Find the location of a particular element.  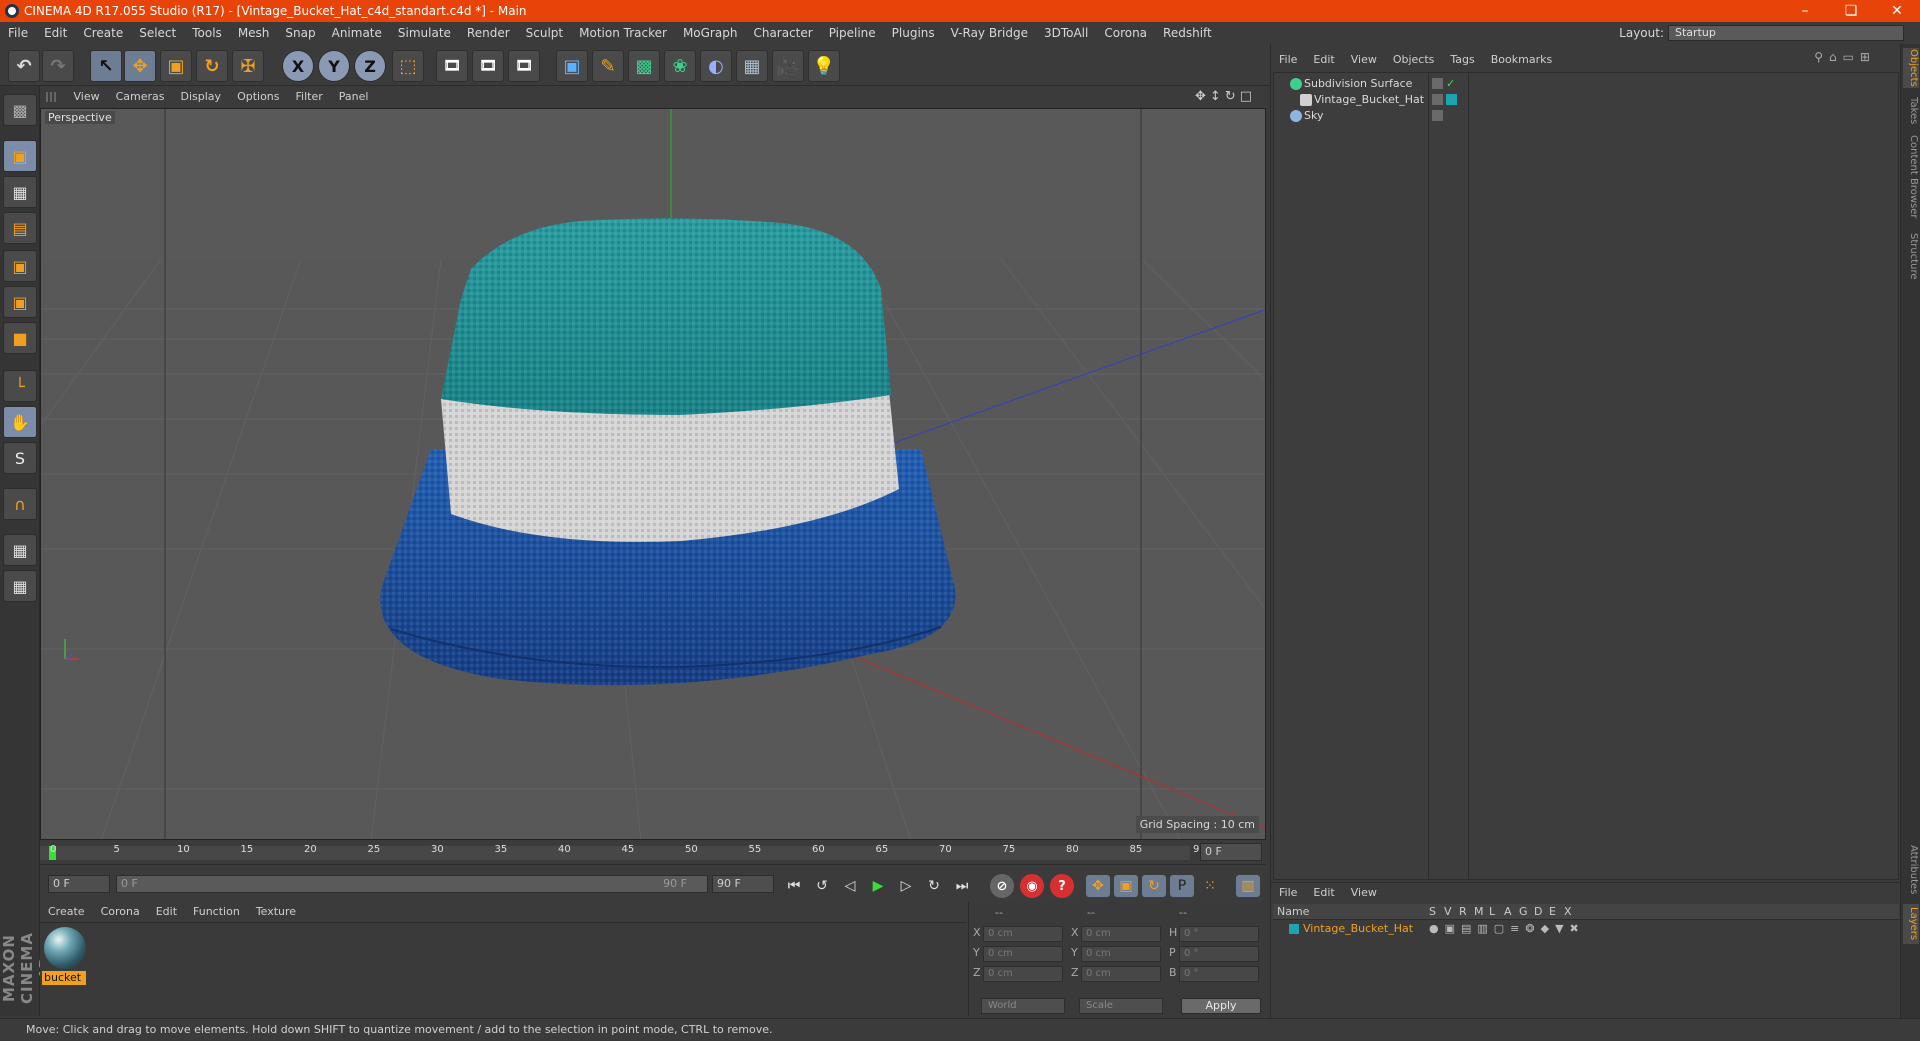

tab-takes: Takes is located at coordinates (1911, 111).